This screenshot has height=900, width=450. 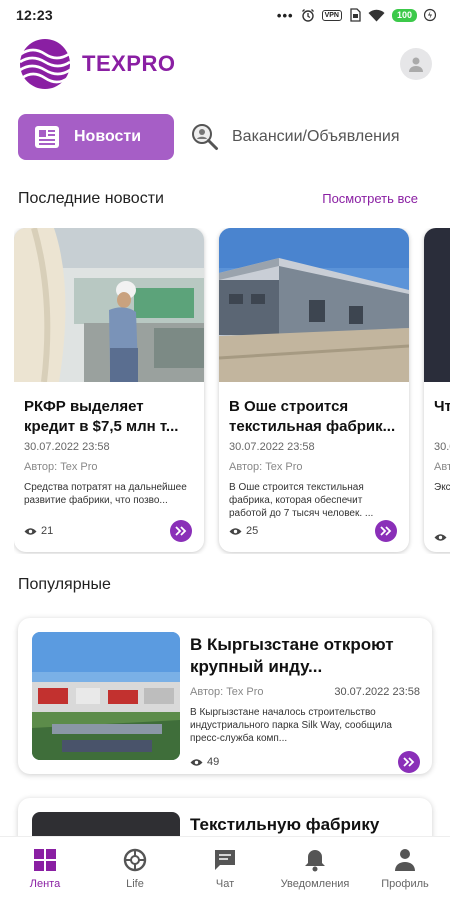 I want to click on latest-news-title: Последние новости, so click(x=91, y=198).